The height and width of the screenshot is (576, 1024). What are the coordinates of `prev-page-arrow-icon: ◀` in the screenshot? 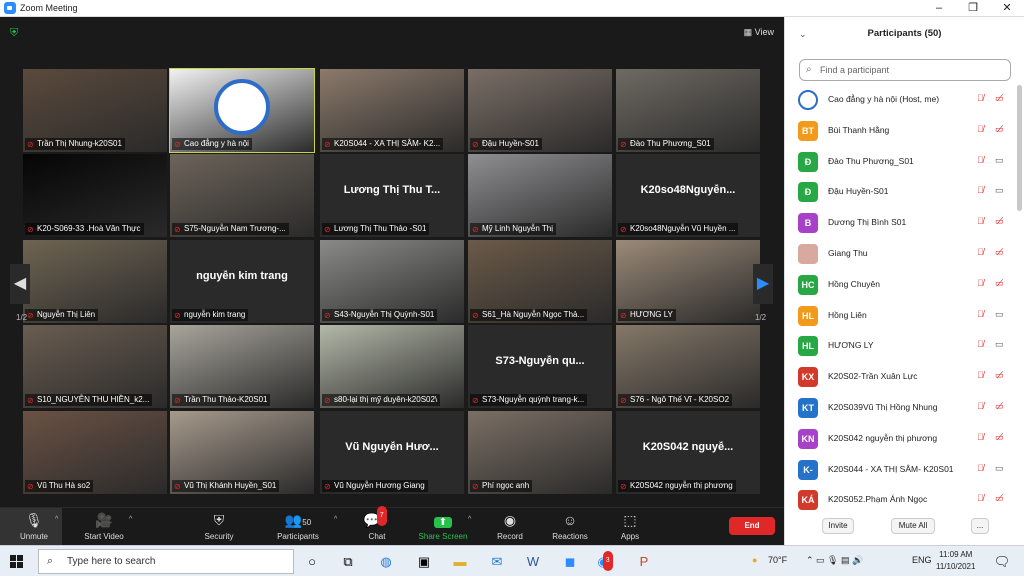 It's located at (20, 284).